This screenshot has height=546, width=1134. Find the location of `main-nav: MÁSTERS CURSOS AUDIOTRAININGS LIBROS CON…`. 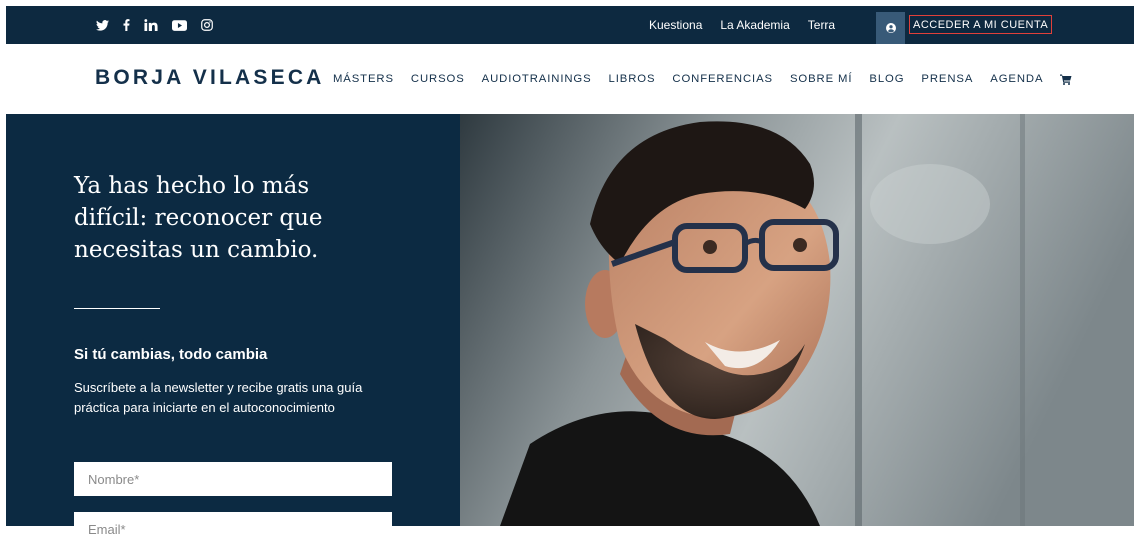

main-nav: MÁSTERS CURSOS AUDIOTRAININGS LIBROS CON… is located at coordinates (702, 79).